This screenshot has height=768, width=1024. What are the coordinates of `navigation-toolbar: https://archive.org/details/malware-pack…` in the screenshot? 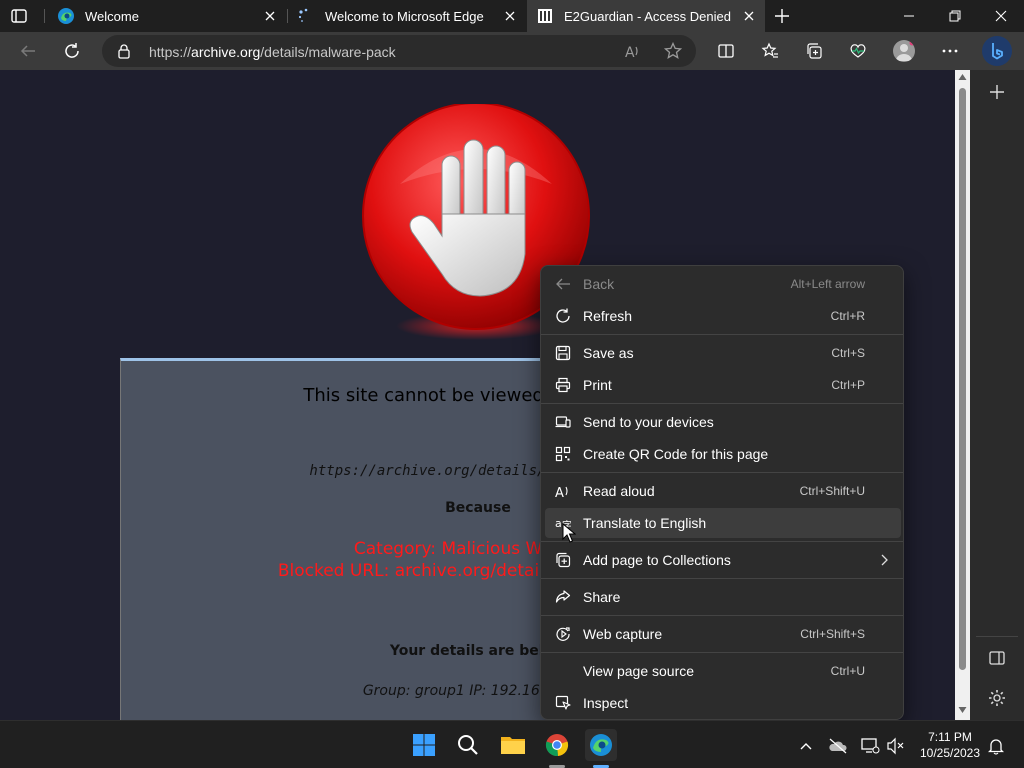 It's located at (512, 51).